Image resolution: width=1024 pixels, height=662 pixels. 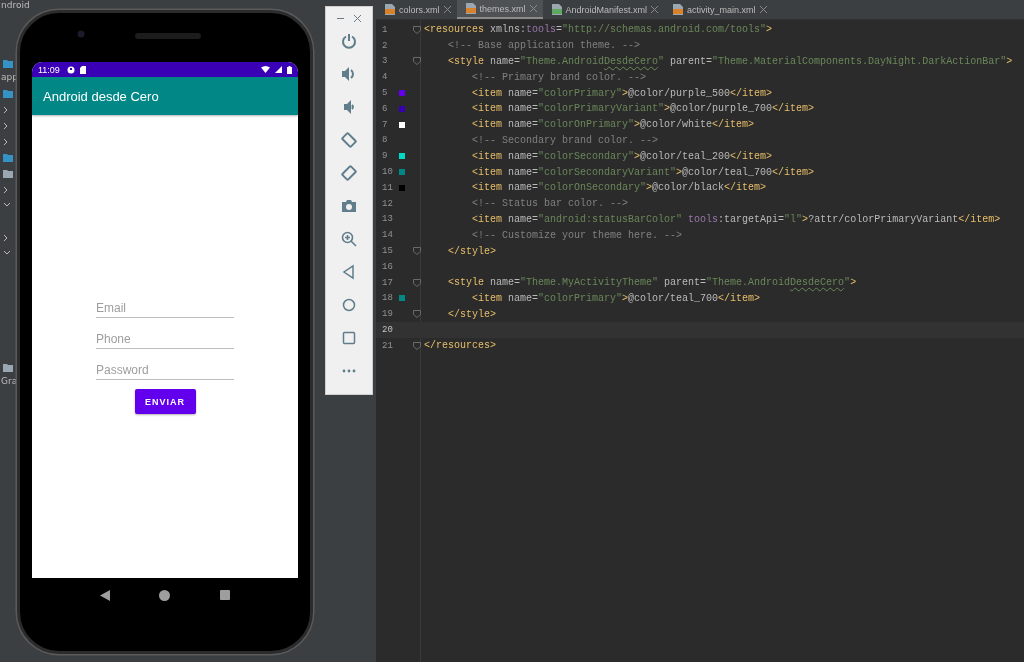 I want to click on code-line: </style>, so click(x=471, y=314).